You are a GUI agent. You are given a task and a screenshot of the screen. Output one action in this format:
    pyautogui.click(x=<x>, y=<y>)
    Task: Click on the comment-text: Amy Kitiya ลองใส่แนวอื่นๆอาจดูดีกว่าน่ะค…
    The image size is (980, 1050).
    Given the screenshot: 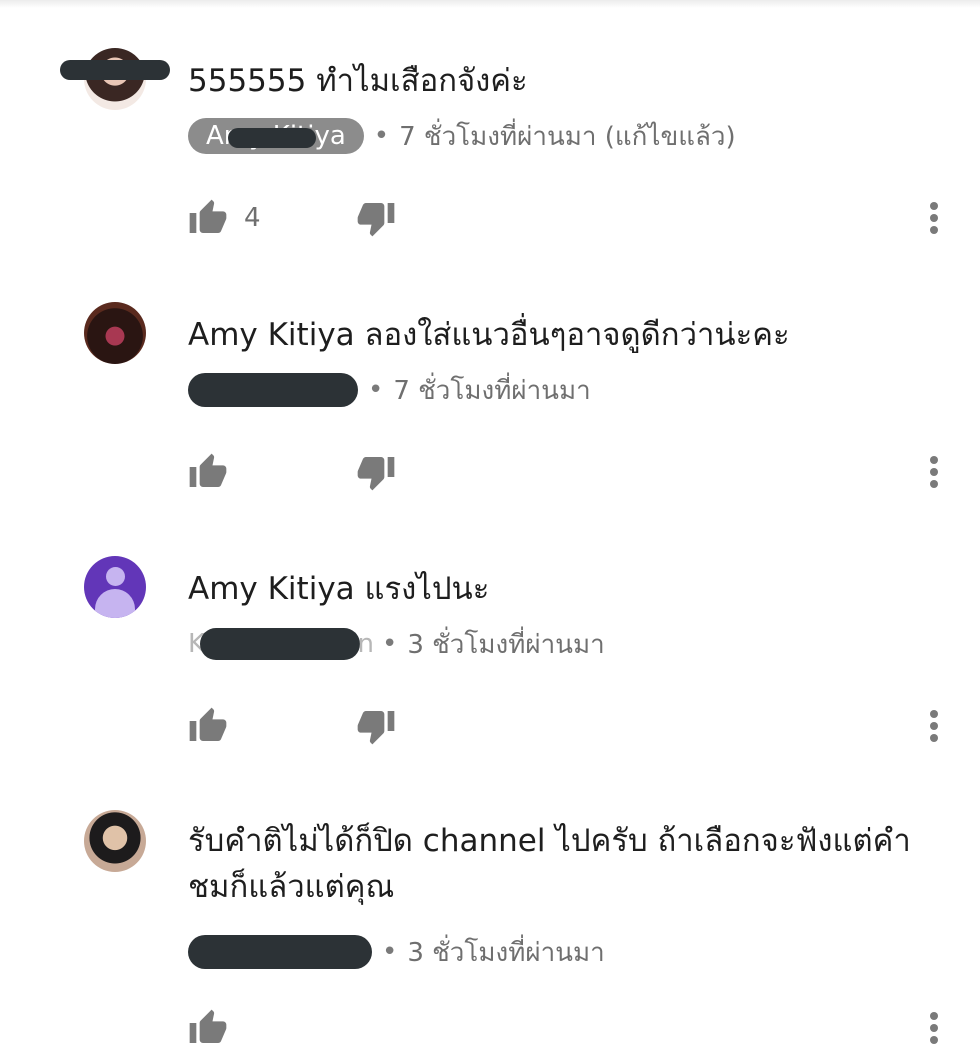 What is the action you would take?
    pyautogui.click(x=489, y=335)
    